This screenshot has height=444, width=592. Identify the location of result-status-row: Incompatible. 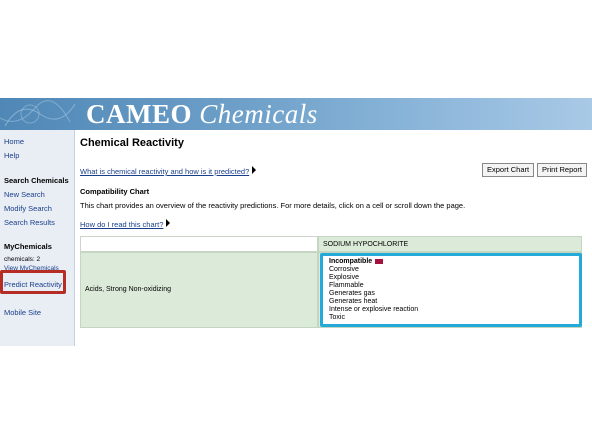
(451, 262).